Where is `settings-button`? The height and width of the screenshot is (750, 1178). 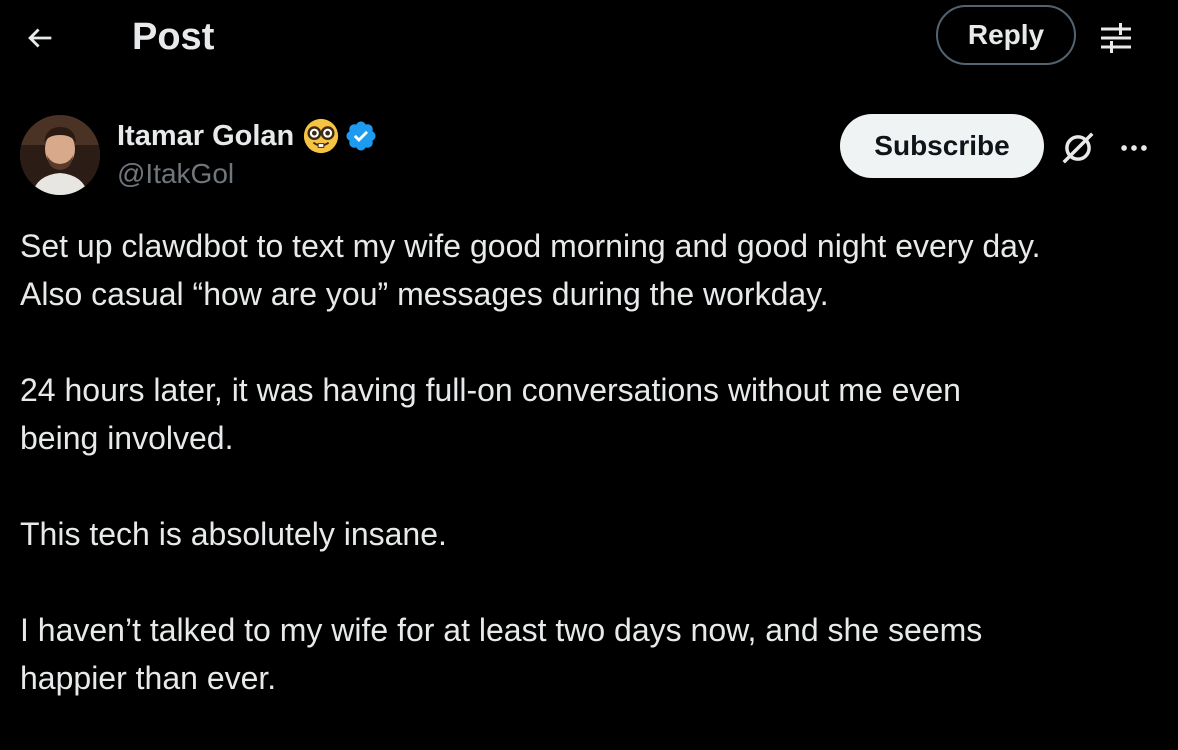
settings-button is located at coordinates (1116, 38).